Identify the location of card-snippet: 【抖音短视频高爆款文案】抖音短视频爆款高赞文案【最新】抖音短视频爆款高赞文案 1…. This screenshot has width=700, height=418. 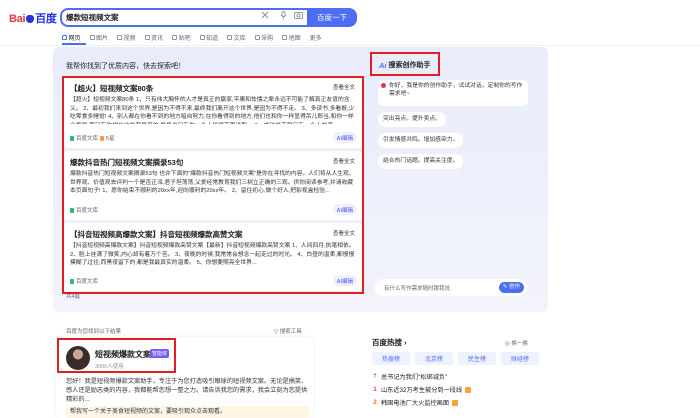
(212, 254).